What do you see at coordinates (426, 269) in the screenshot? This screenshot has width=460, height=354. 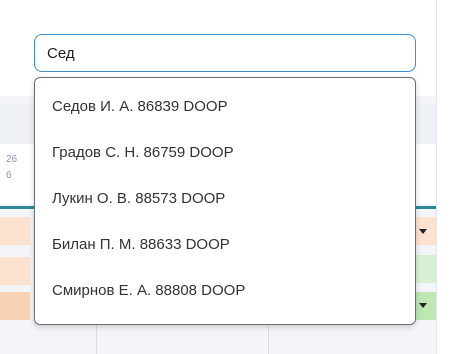 I see `status-cell` at bounding box center [426, 269].